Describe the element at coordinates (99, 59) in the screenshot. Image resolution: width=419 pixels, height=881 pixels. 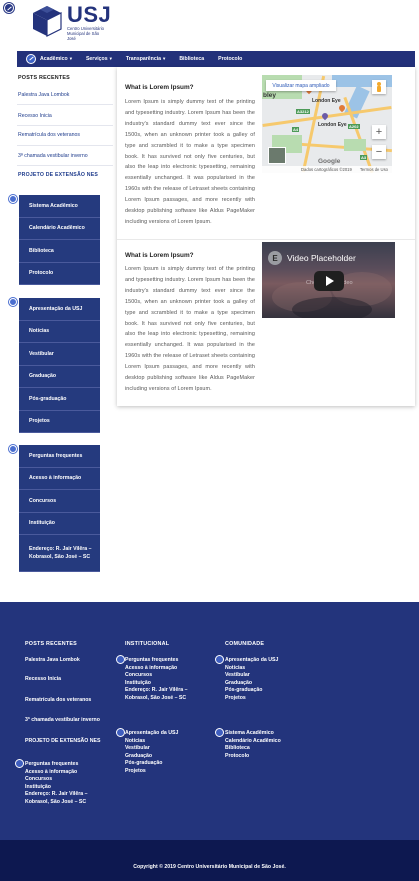
I see `nav-item-servicos: Serviços ▾` at that location.